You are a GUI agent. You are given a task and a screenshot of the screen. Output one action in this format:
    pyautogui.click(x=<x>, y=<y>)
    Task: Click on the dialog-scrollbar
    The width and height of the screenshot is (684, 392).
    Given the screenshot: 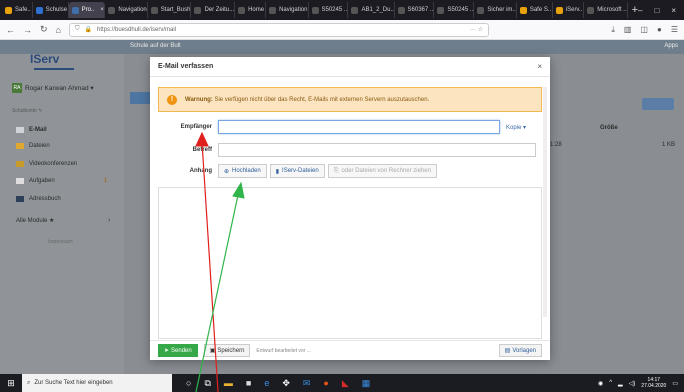 What is the action you would take?
    pyautogui.click(x=545, y=202)
    